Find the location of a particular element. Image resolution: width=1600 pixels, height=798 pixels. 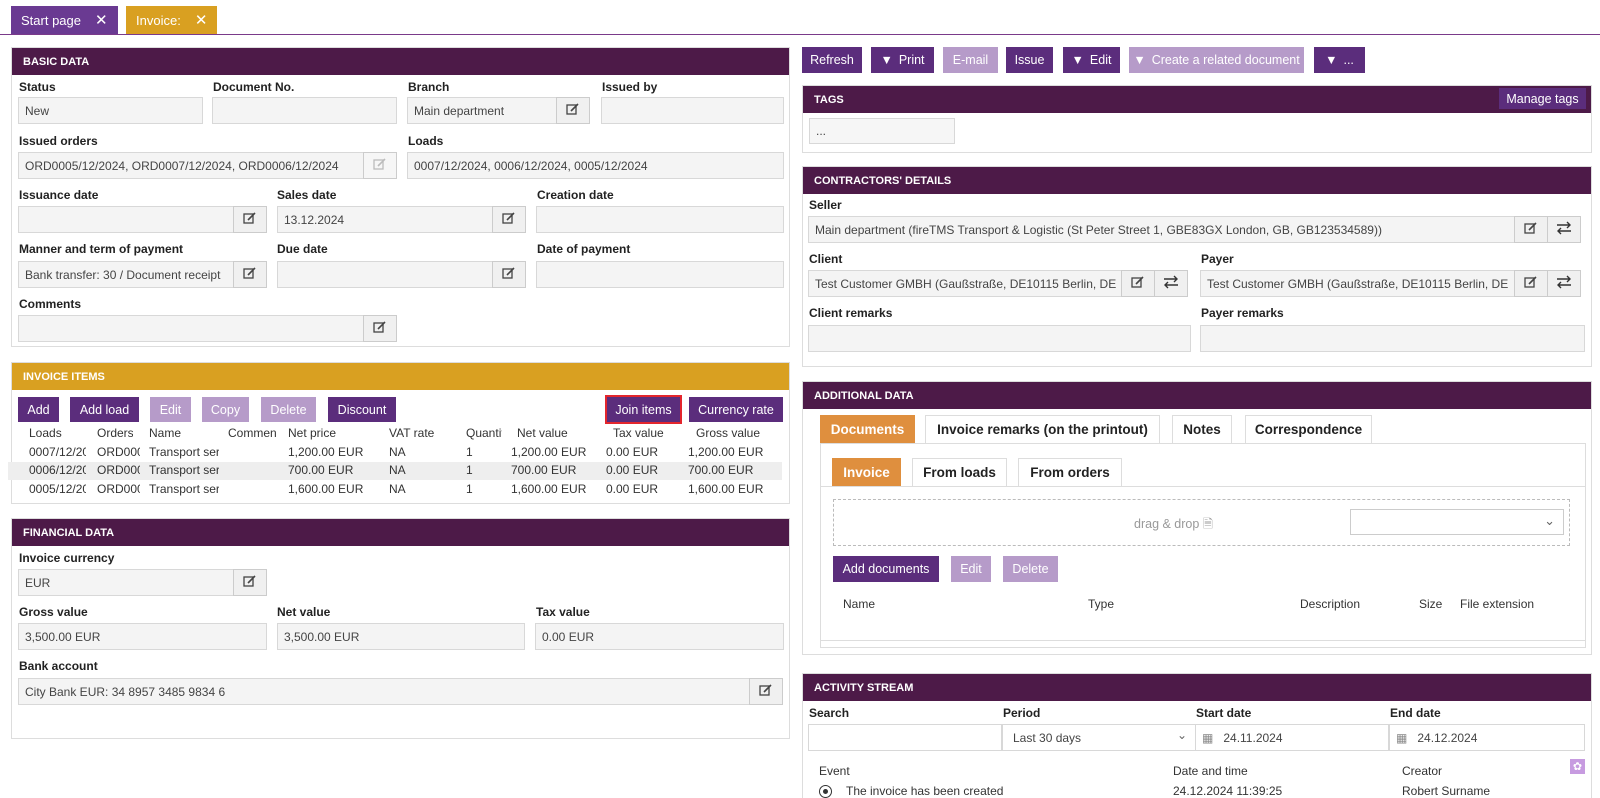

search-input is located at coordinates (905, 737).